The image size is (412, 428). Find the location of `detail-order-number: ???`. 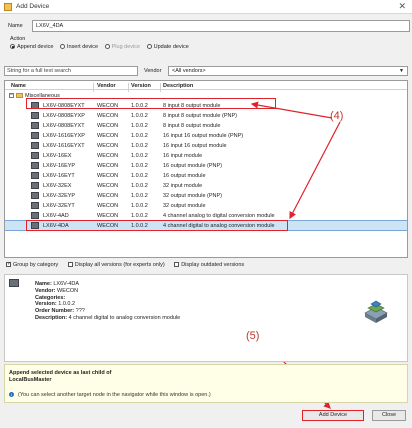

detail-order-number: ??? is located at coordinates (80, 311).